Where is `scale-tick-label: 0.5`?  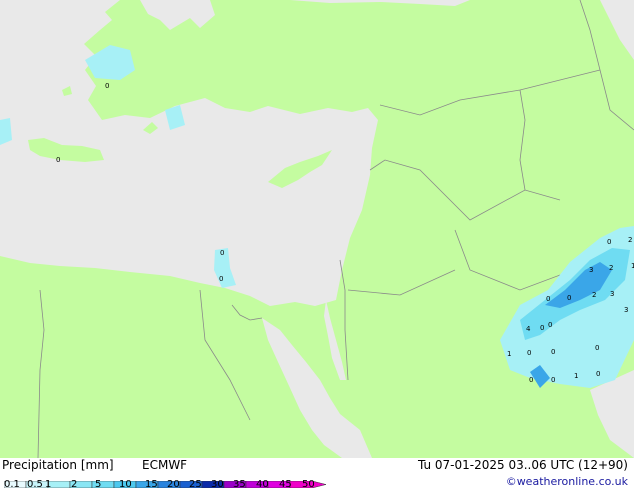 scale-tick-label: 0.5 is located at coordinates (35, 484).